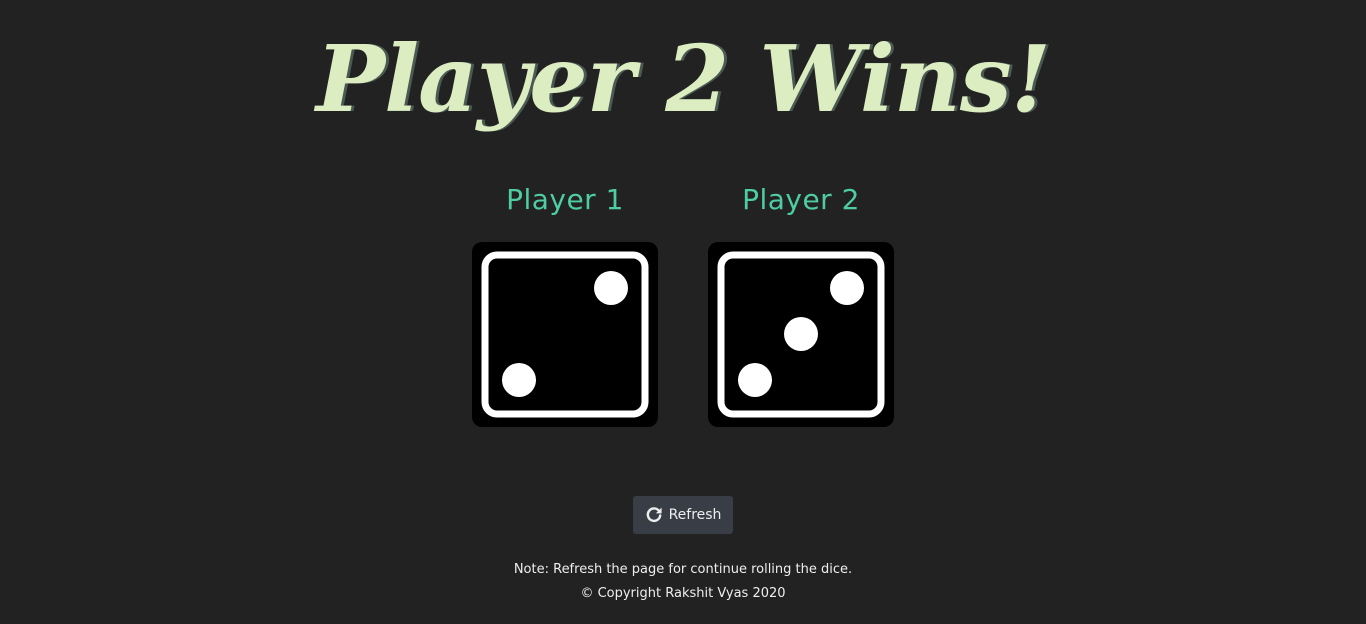 The image size is (1366, 624). I want to click on player-1-die, so click(565, 334).